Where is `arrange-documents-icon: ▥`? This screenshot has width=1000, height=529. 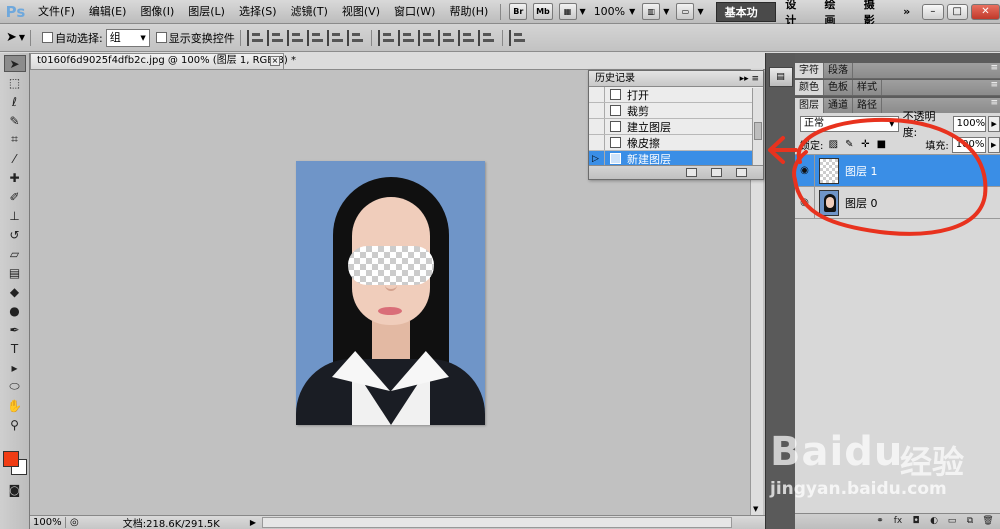 arrange-documents-icon: ▥ is located at coordinates (651, 11).